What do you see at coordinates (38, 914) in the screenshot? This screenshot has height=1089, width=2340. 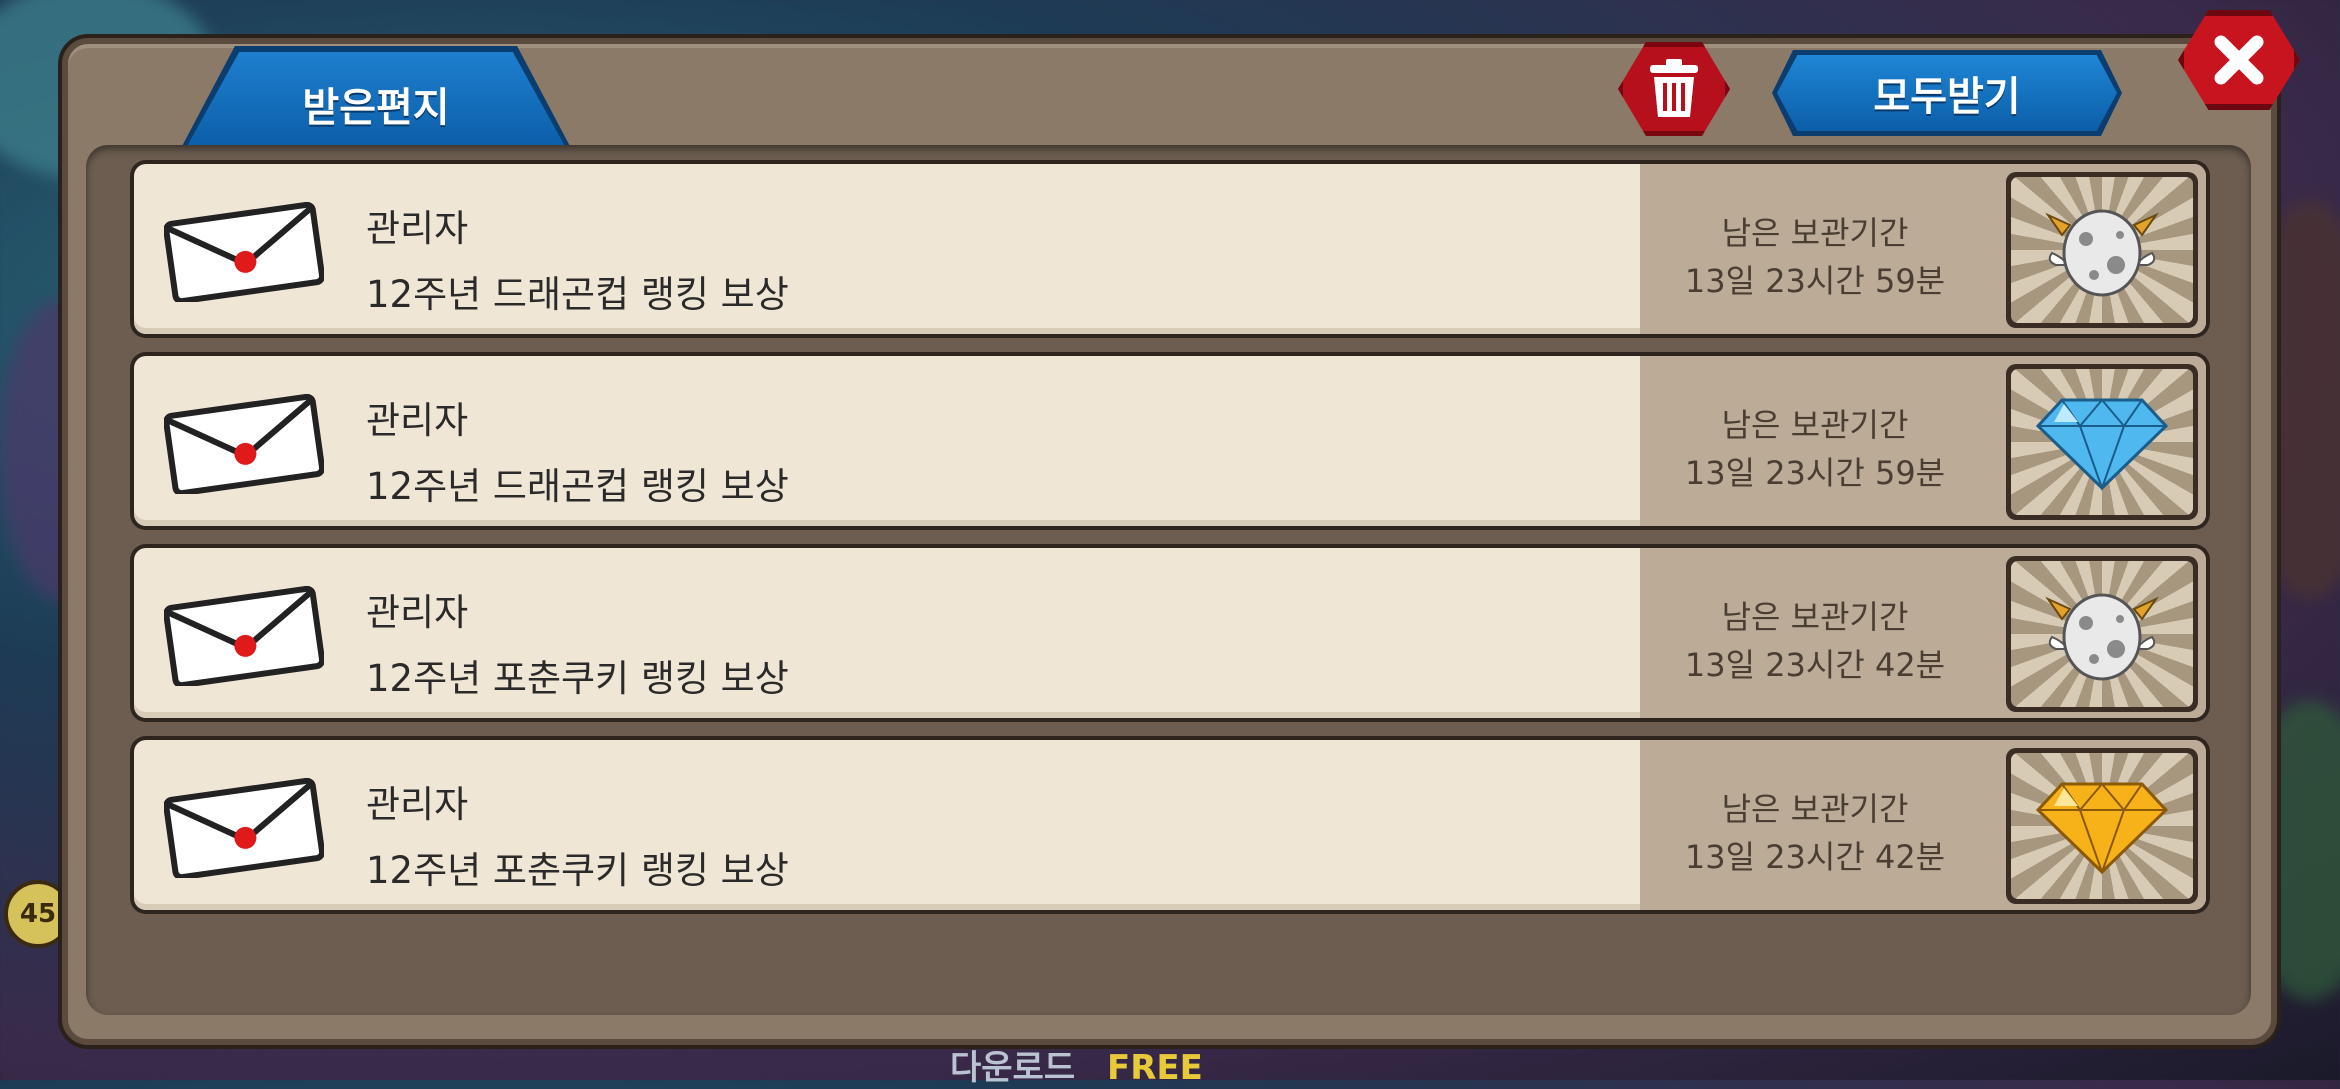 I see `badge-count: 45` at bounding box center [38, 914].